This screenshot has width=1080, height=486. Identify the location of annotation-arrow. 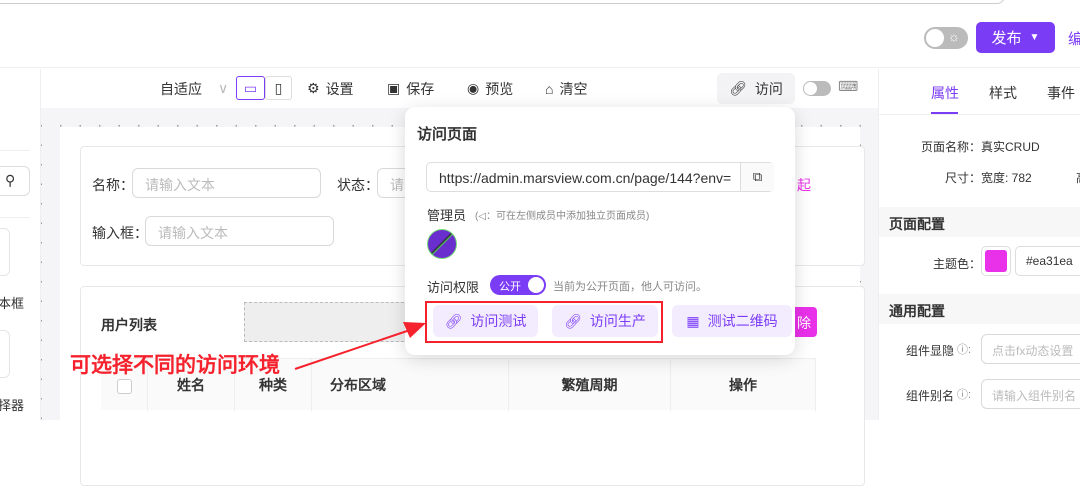
(360, 346).